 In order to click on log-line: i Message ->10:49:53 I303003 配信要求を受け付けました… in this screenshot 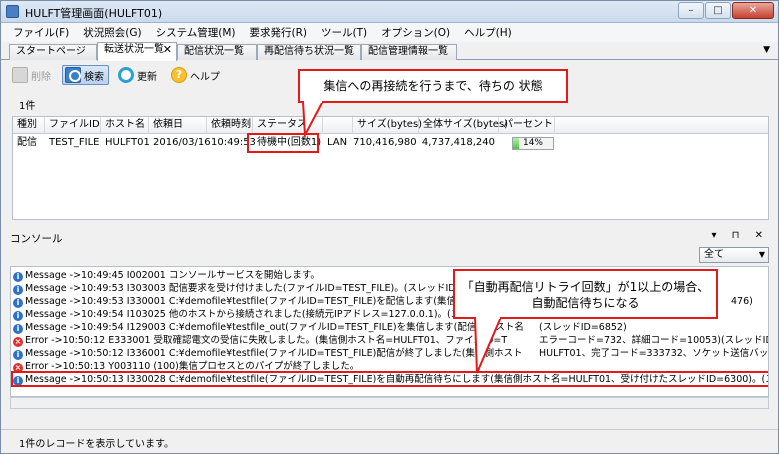, I will do `click(247, 288)`.